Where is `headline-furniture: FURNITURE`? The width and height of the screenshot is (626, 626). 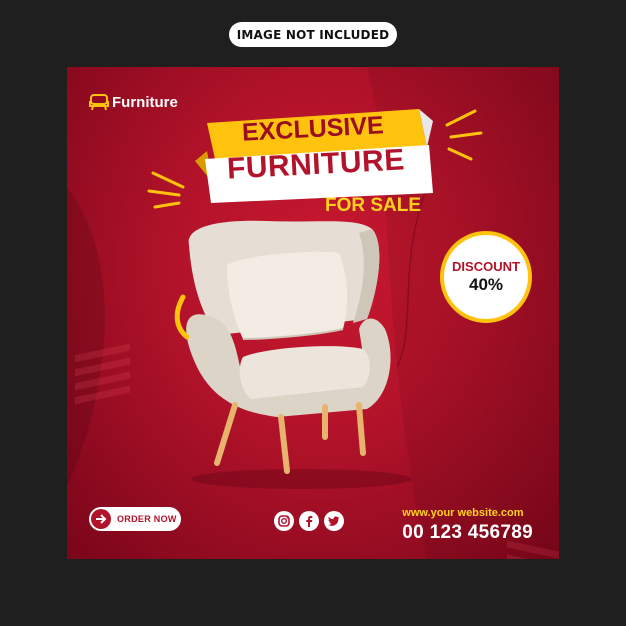 headline-furniture: FURNITURE is located at coordinates (316, 165).